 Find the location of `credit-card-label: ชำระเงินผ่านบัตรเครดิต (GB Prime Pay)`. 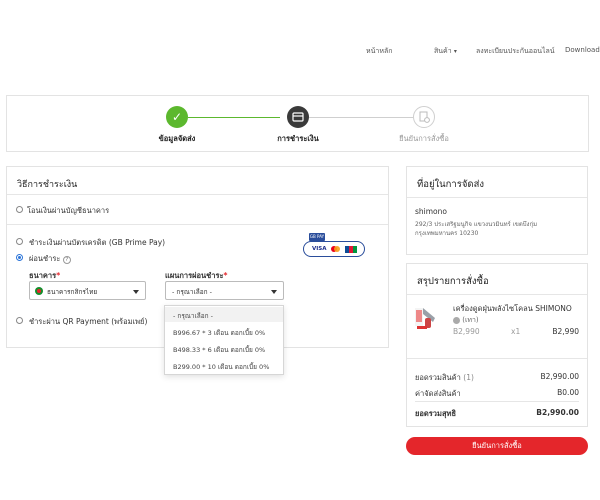

credit-card-label: ชำระเงินผ่านบัตรเครดิต (GB Prime Pay) is located at coordinates (97, 243).